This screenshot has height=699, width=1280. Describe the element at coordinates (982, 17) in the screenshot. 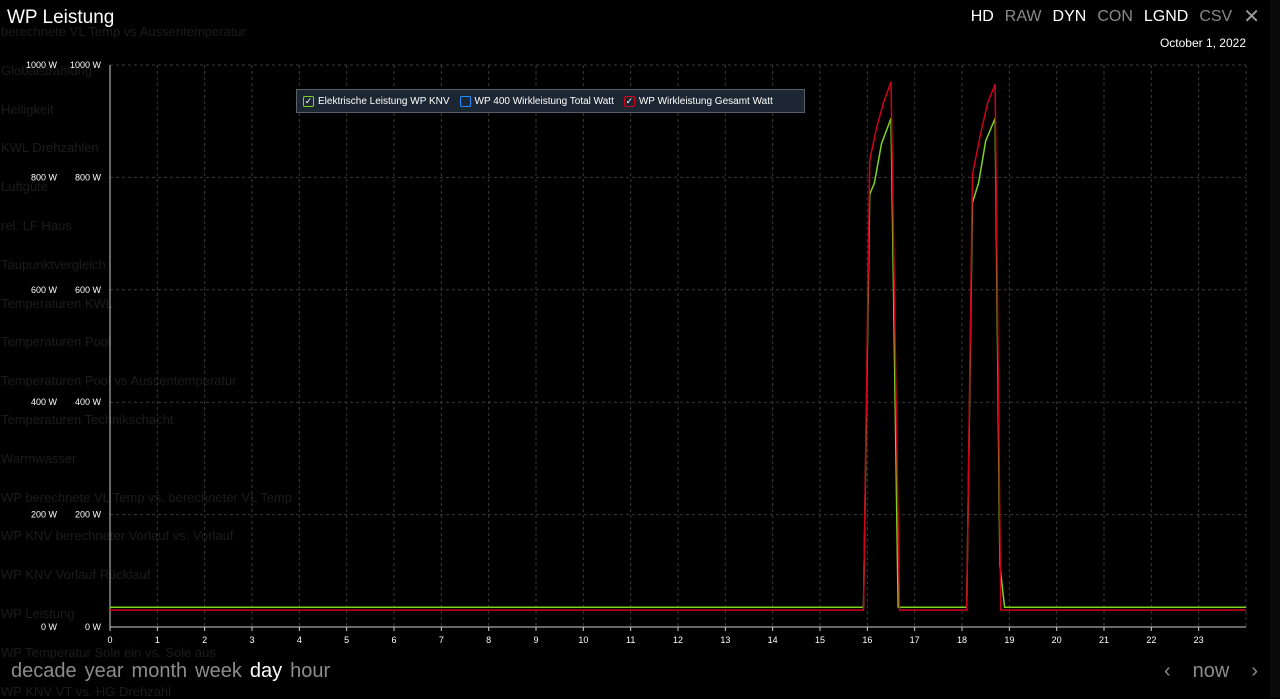

I see `toolbar-hd-button: HD` at that location.